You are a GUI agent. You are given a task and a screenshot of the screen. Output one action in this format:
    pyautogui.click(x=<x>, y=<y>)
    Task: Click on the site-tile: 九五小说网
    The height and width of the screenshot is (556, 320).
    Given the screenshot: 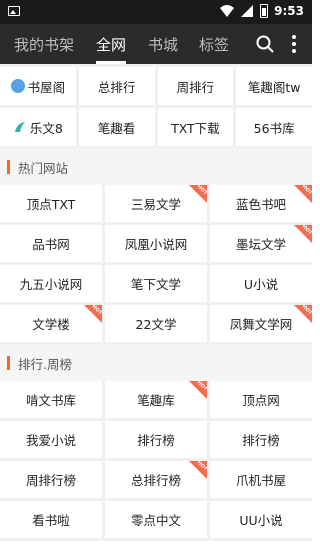 What is the action you would take?
    pyautogui.click(x=51, y=283)
    